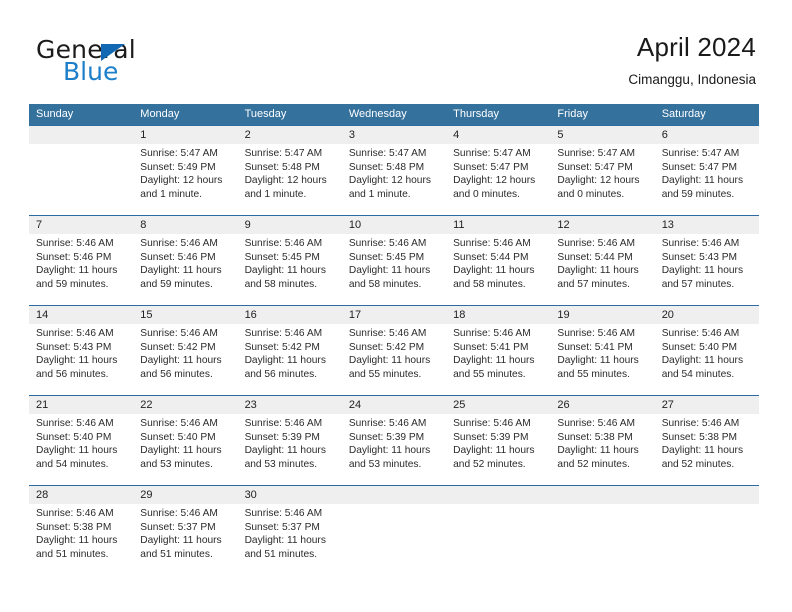 This screenshot has height=612, width=792. Describe the element at coordinates (699, 257) in the screenshot. I see `sunset-text: Sunset: 5:43 PM` at that location.